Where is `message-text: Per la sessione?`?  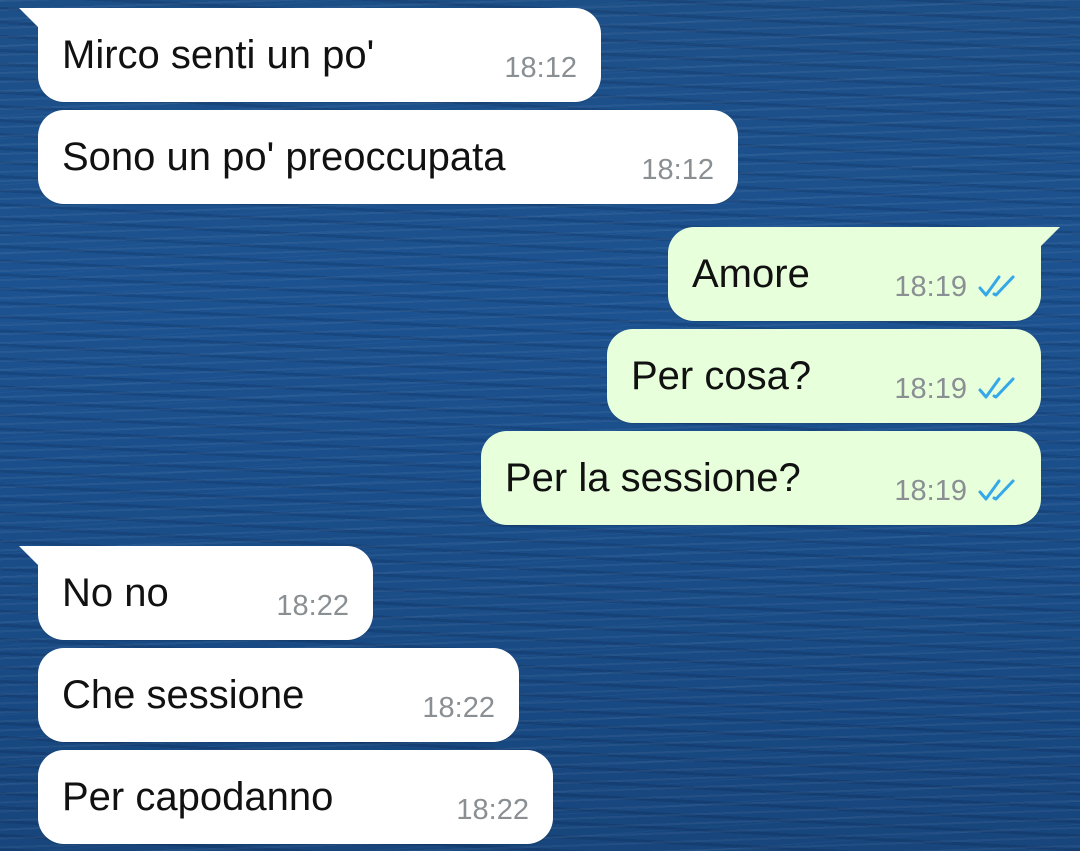
message-text: Per la sessione? is located at coordinates (653, 478).